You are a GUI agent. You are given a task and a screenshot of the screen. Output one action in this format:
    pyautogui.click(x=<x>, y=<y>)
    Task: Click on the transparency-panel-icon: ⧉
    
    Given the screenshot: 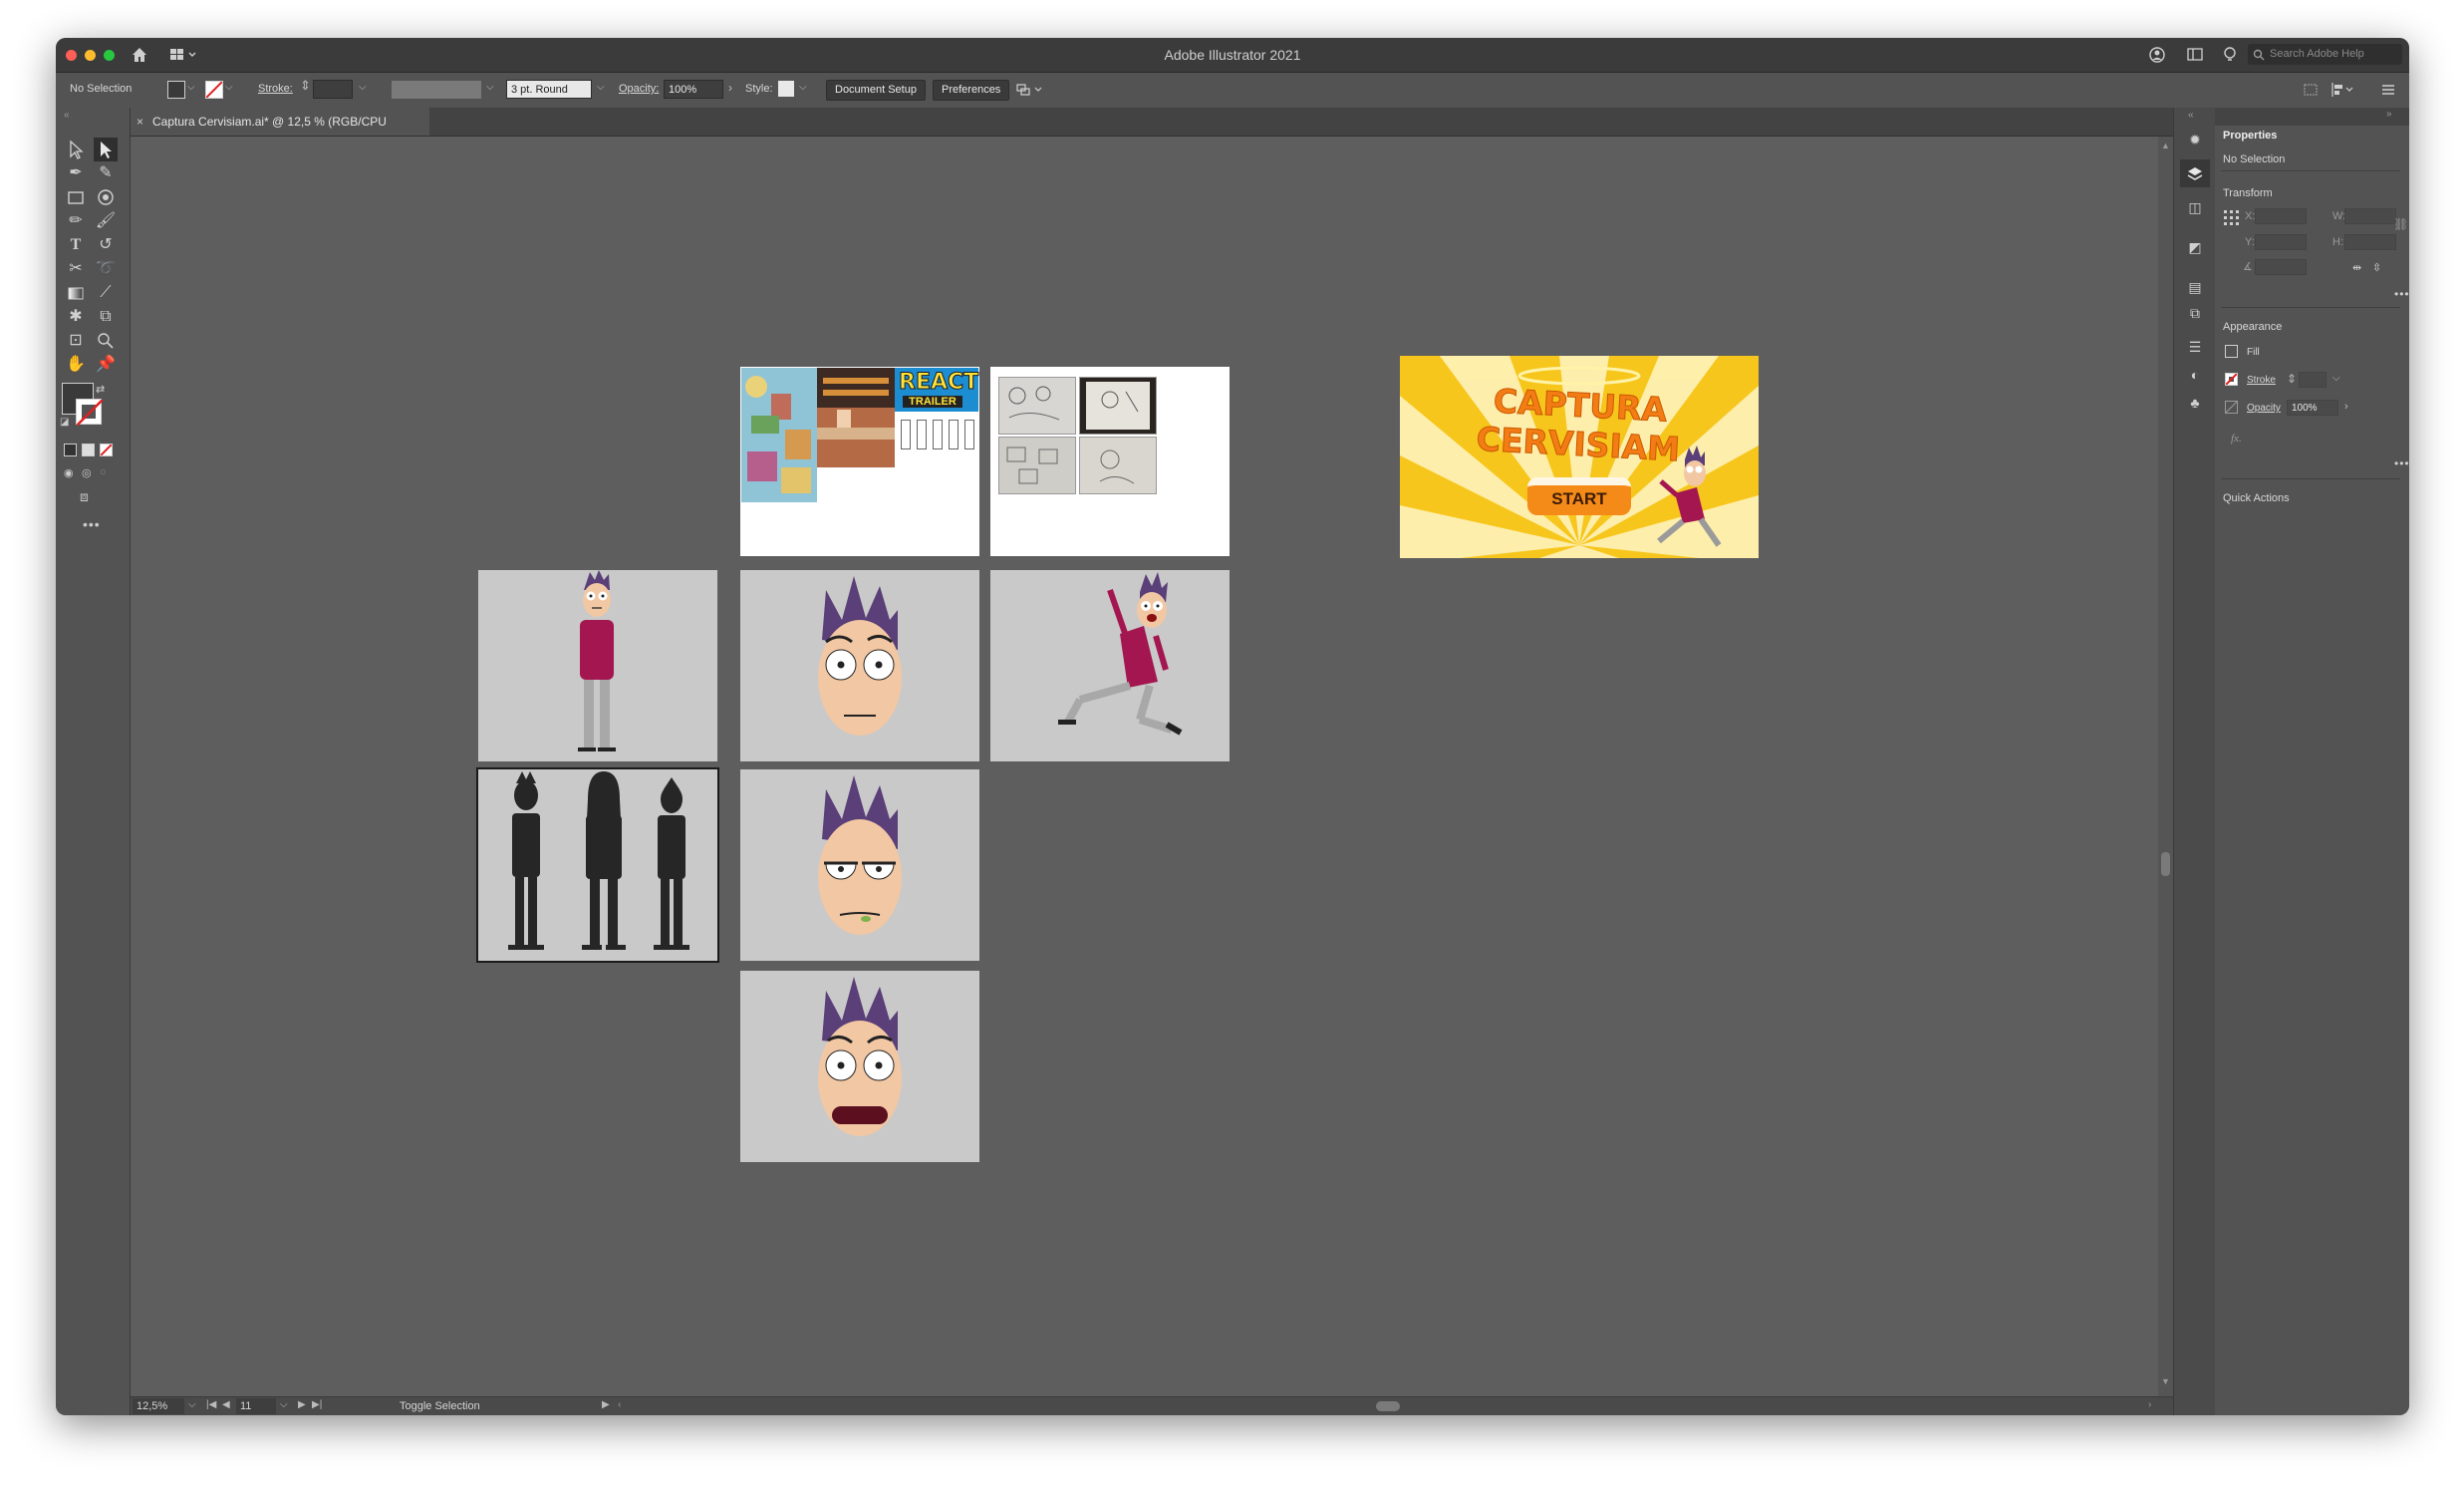 What is the action you would take?
    pyautogui.click(x=2195, y=315)
    